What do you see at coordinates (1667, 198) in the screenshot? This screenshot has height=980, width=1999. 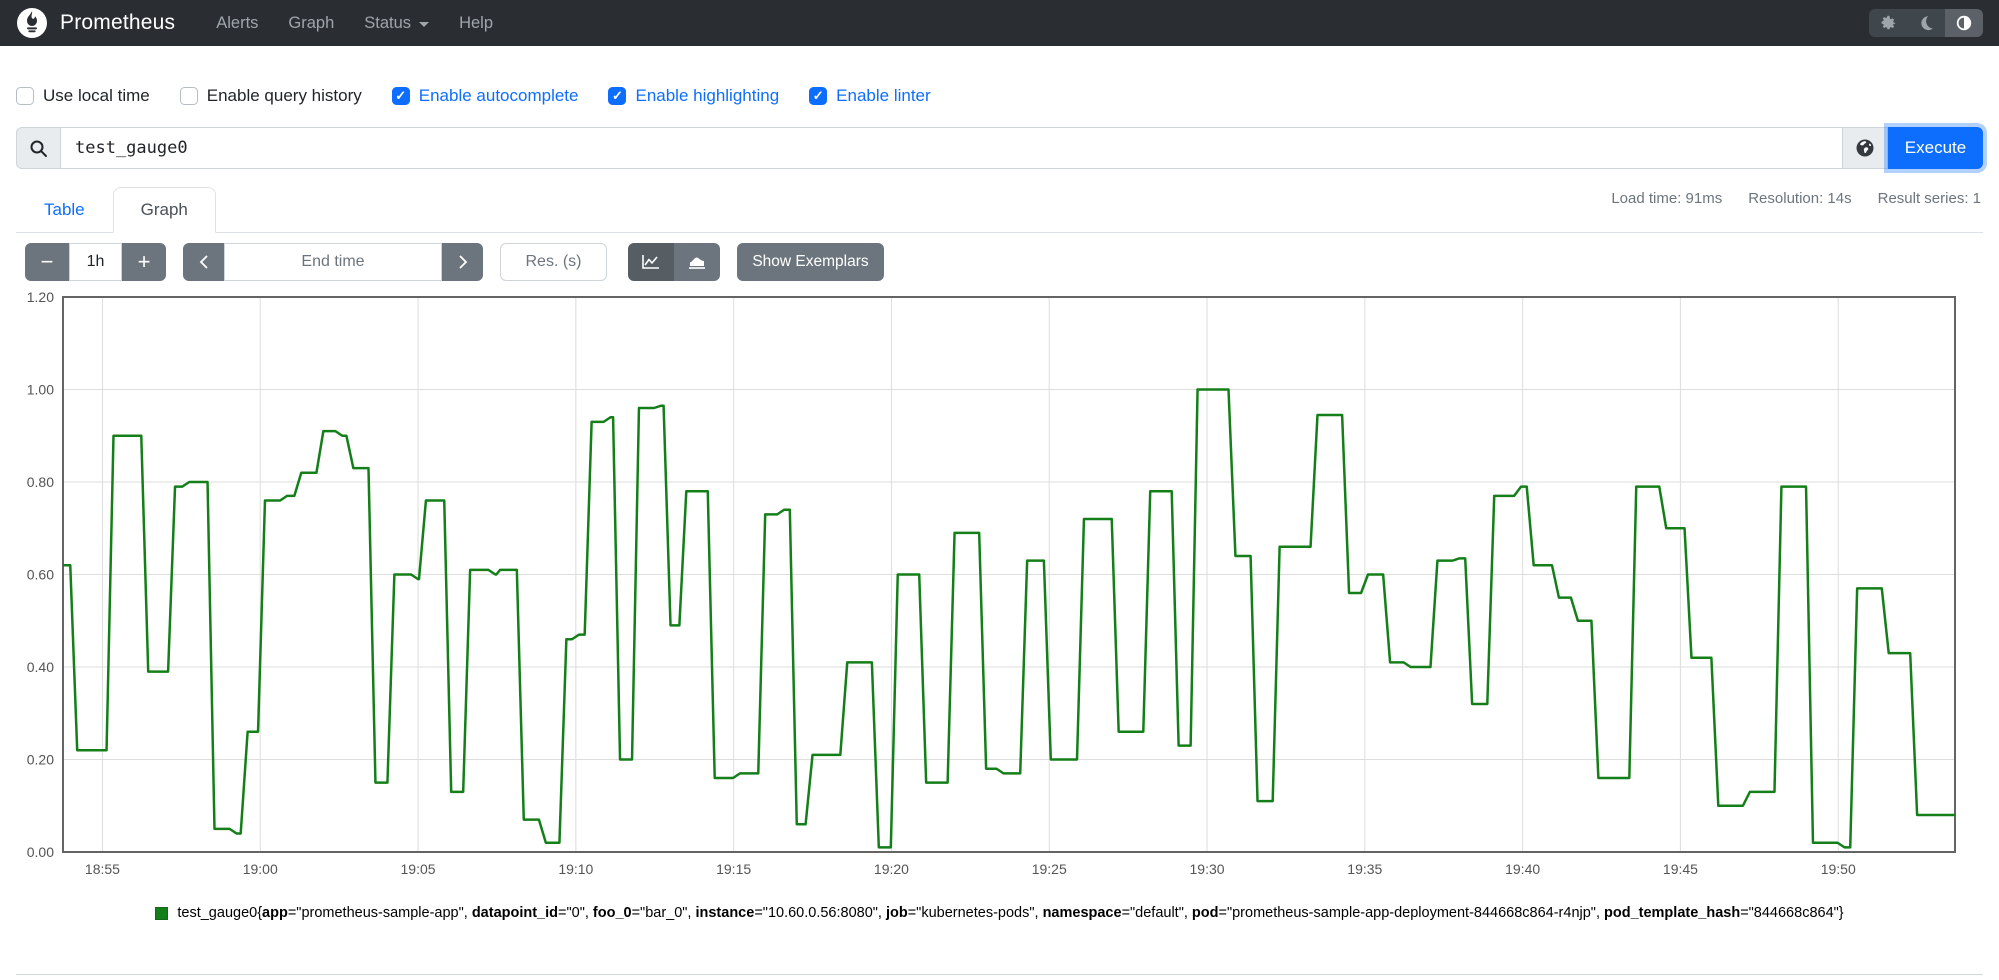 I see `load-time-stat: Load time: 91ms` at bounding box center [1667, 198].